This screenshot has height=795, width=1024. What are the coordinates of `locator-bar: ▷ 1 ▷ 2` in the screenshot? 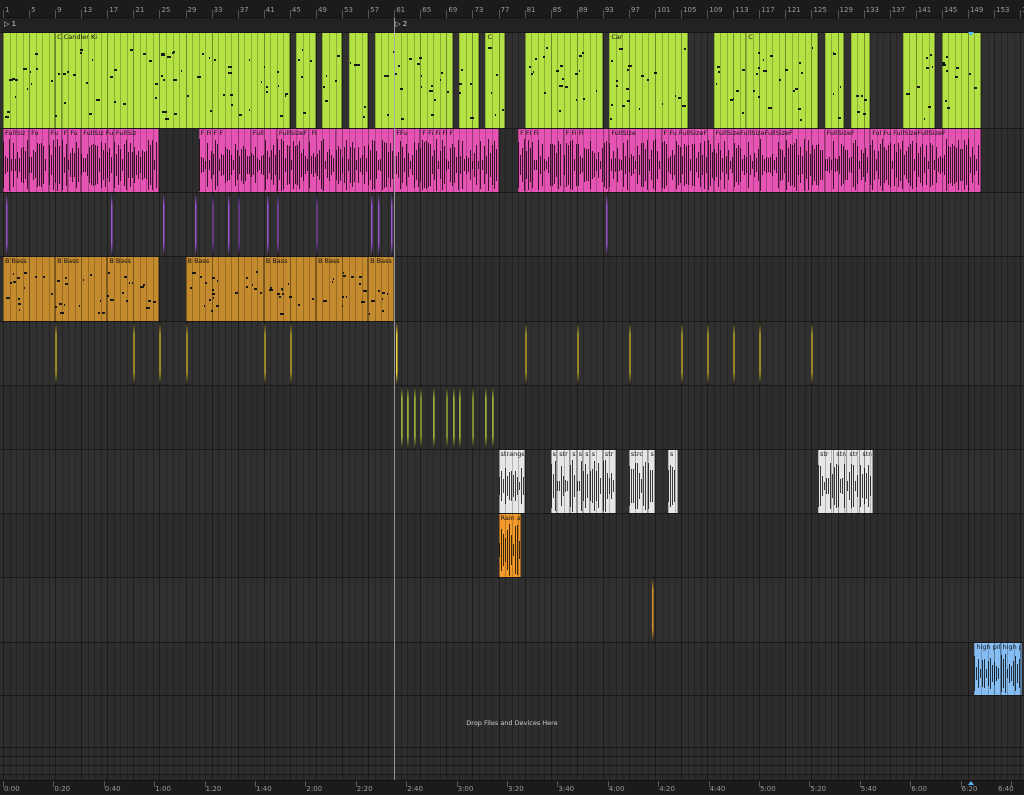 It's located at (512, 25).